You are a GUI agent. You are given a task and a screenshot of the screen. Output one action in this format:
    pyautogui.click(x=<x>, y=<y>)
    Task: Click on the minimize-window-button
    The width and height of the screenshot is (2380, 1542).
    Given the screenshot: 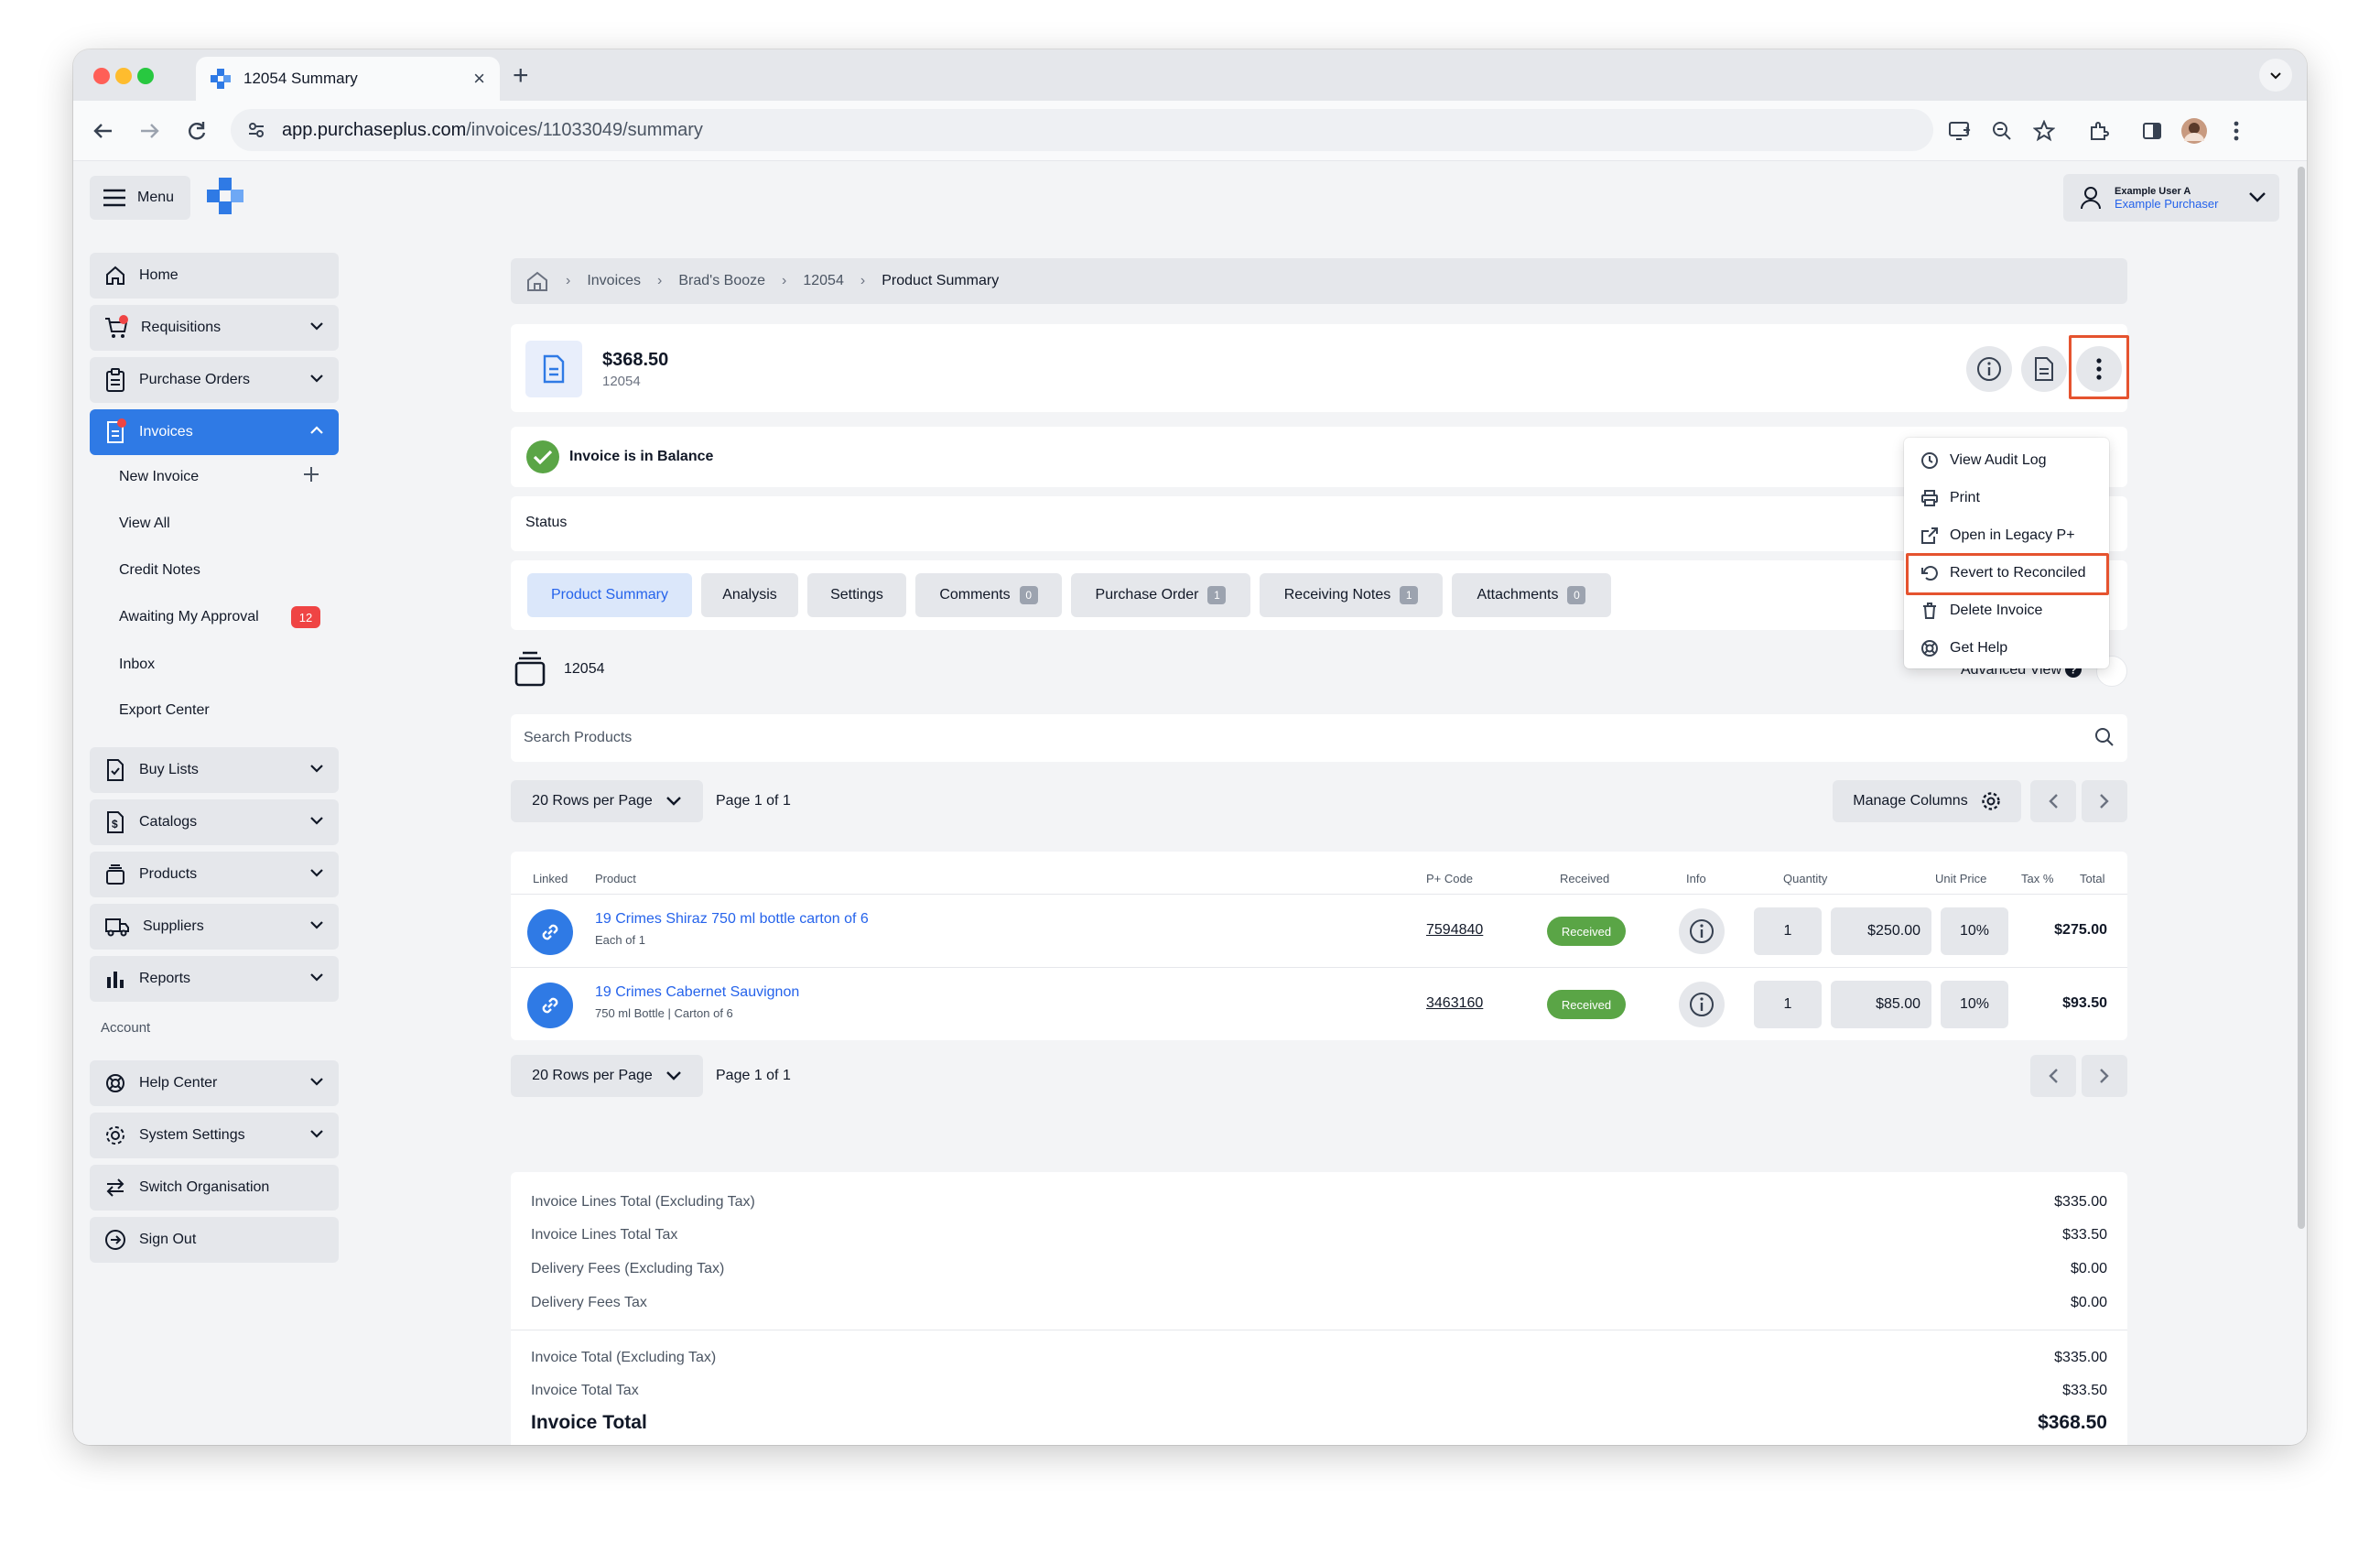 What is the action you would take?
    pyautogui.click(x=123, y=76)
    